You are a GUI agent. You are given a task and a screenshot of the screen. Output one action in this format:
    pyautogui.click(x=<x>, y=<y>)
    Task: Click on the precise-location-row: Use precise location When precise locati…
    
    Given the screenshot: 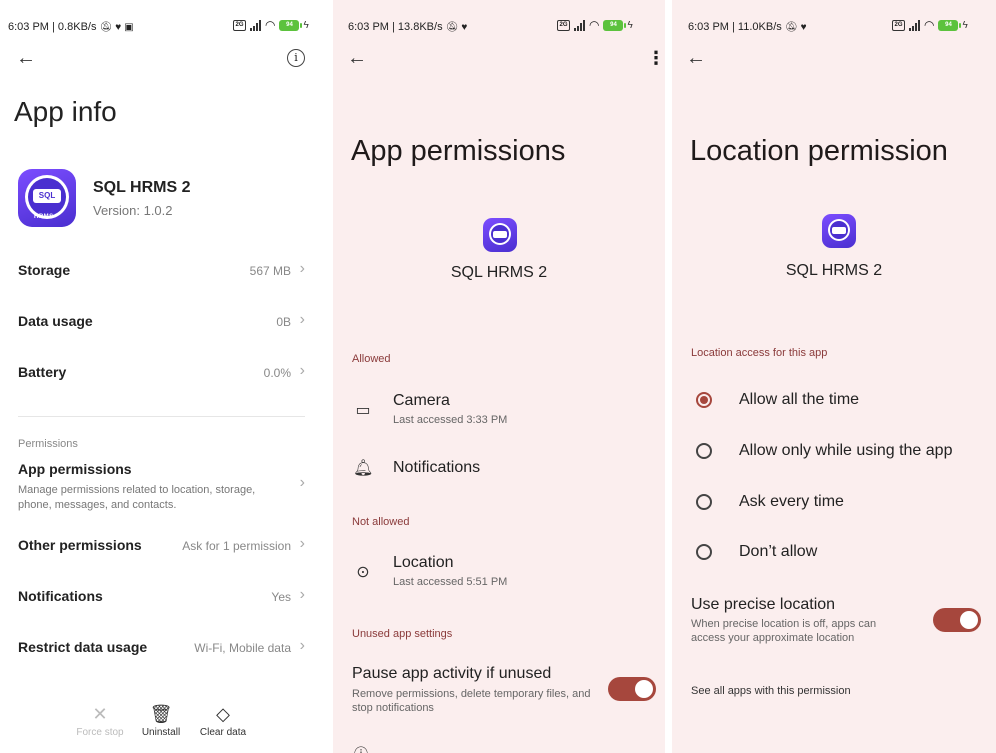 What is the action you would take?
    pyautogui.click(x=834, y=620)
    